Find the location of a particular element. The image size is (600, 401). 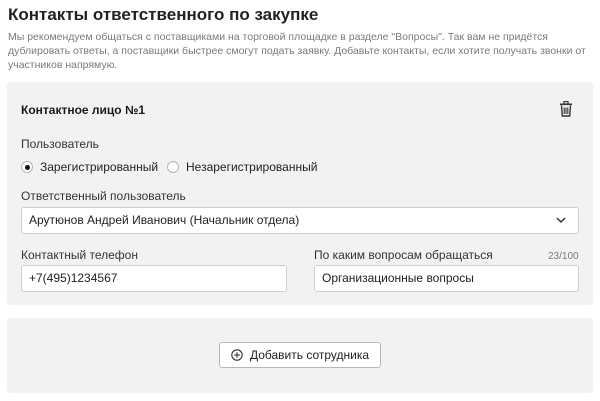

radio-unregistered: Незарегистрированный is located at coordinates (242, 167).